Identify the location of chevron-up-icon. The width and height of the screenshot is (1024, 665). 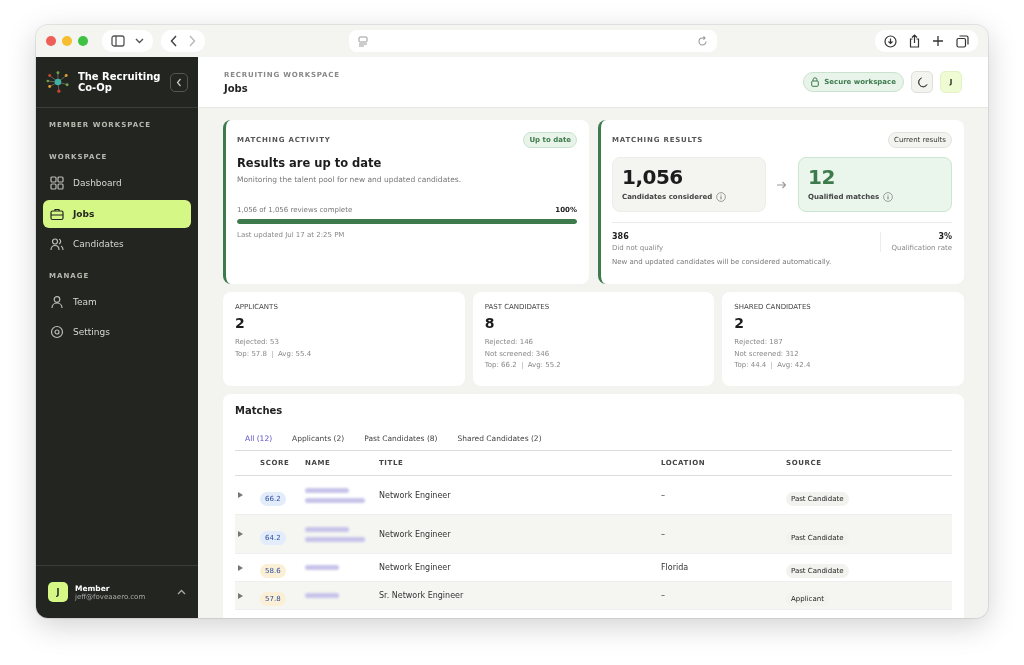
(181, 592).